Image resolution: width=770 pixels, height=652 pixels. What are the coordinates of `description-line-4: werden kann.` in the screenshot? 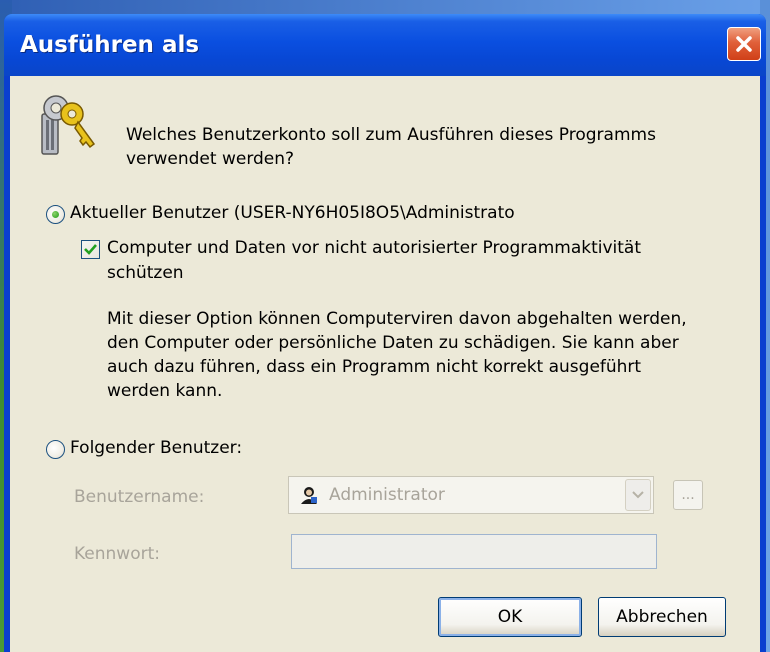 It's located at (165, 391).